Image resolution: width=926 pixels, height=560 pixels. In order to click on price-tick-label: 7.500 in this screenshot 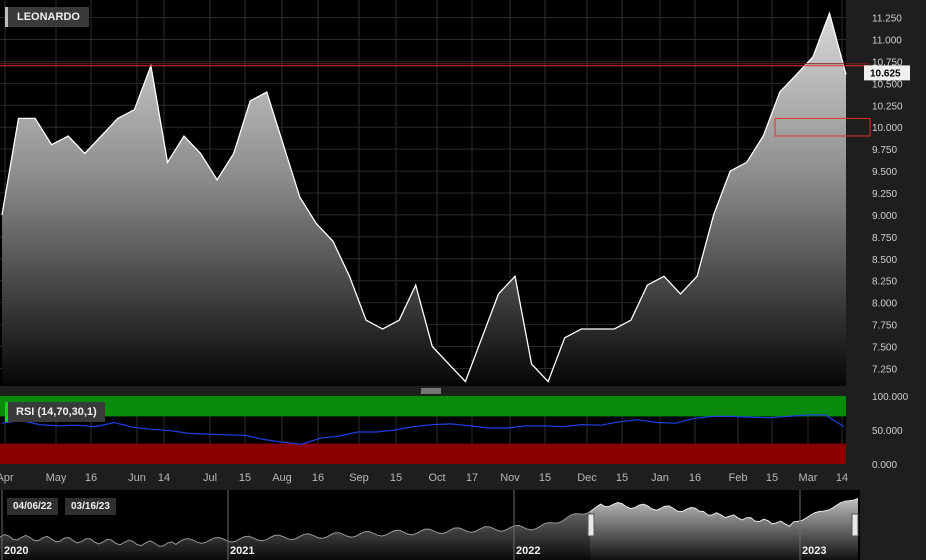, I will do `click(884, 348)`.